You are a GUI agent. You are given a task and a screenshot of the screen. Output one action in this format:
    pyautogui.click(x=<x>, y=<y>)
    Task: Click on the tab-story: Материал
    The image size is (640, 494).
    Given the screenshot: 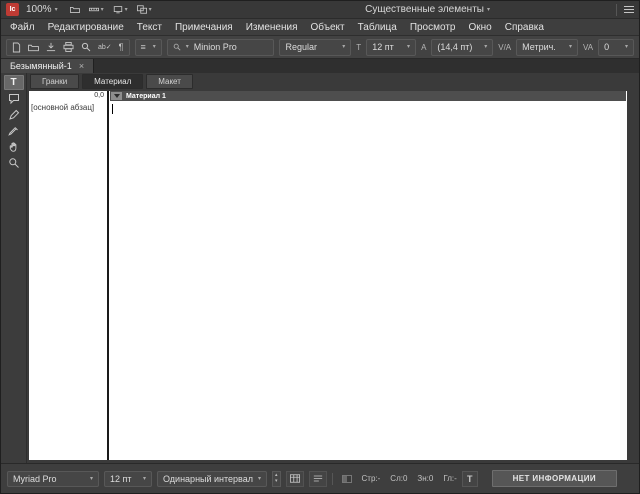 What is the action you would take?
    pyautogui.click(x=113, y=81)
    